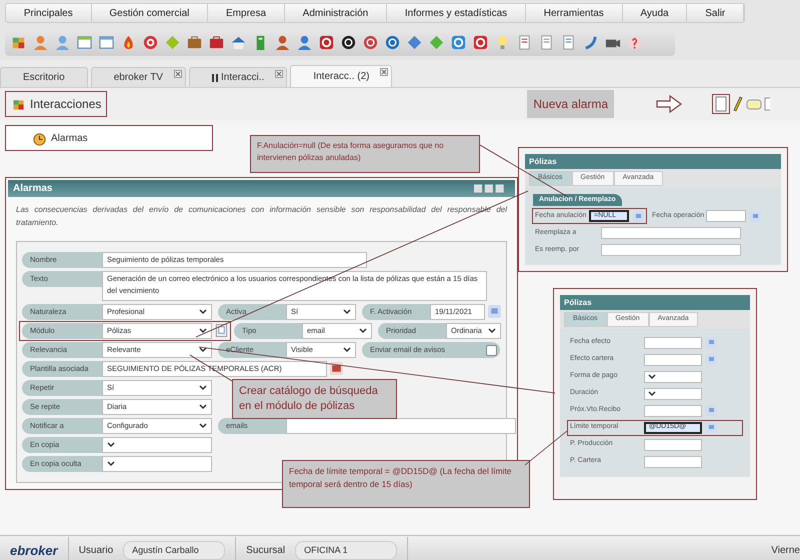 The image size is (800, 560). What do you see at coordinates (336, 368) in the screenshot?
I see `template-icon` at bounding box center [336, 368].